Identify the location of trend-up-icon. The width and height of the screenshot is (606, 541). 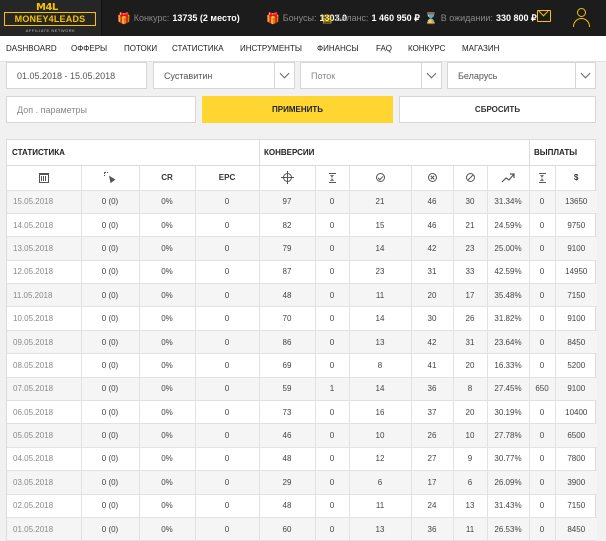
(508, 178).